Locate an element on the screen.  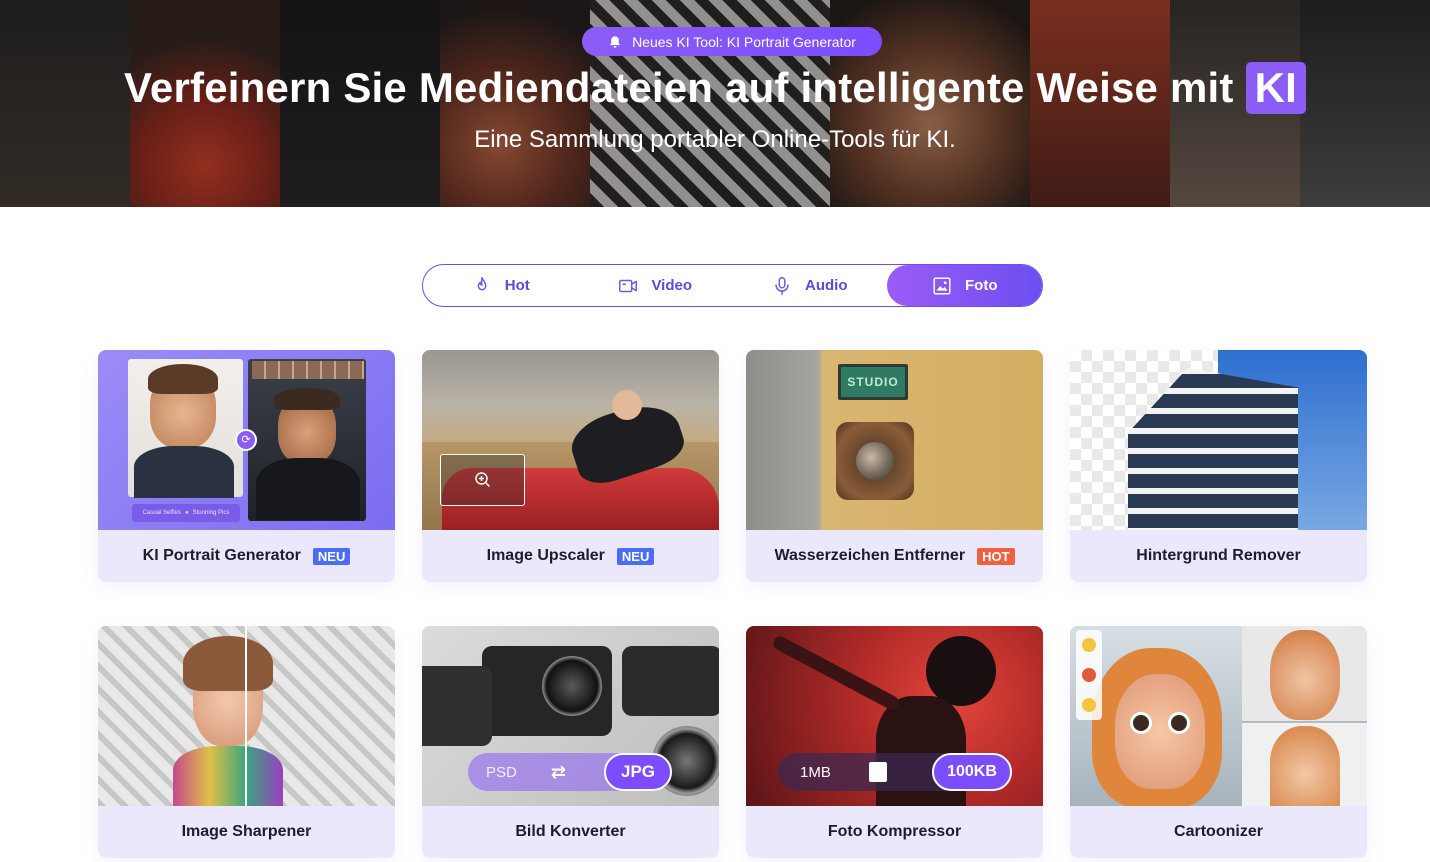
card-label: Foto Kompressor is located at coordinates (894, 832).